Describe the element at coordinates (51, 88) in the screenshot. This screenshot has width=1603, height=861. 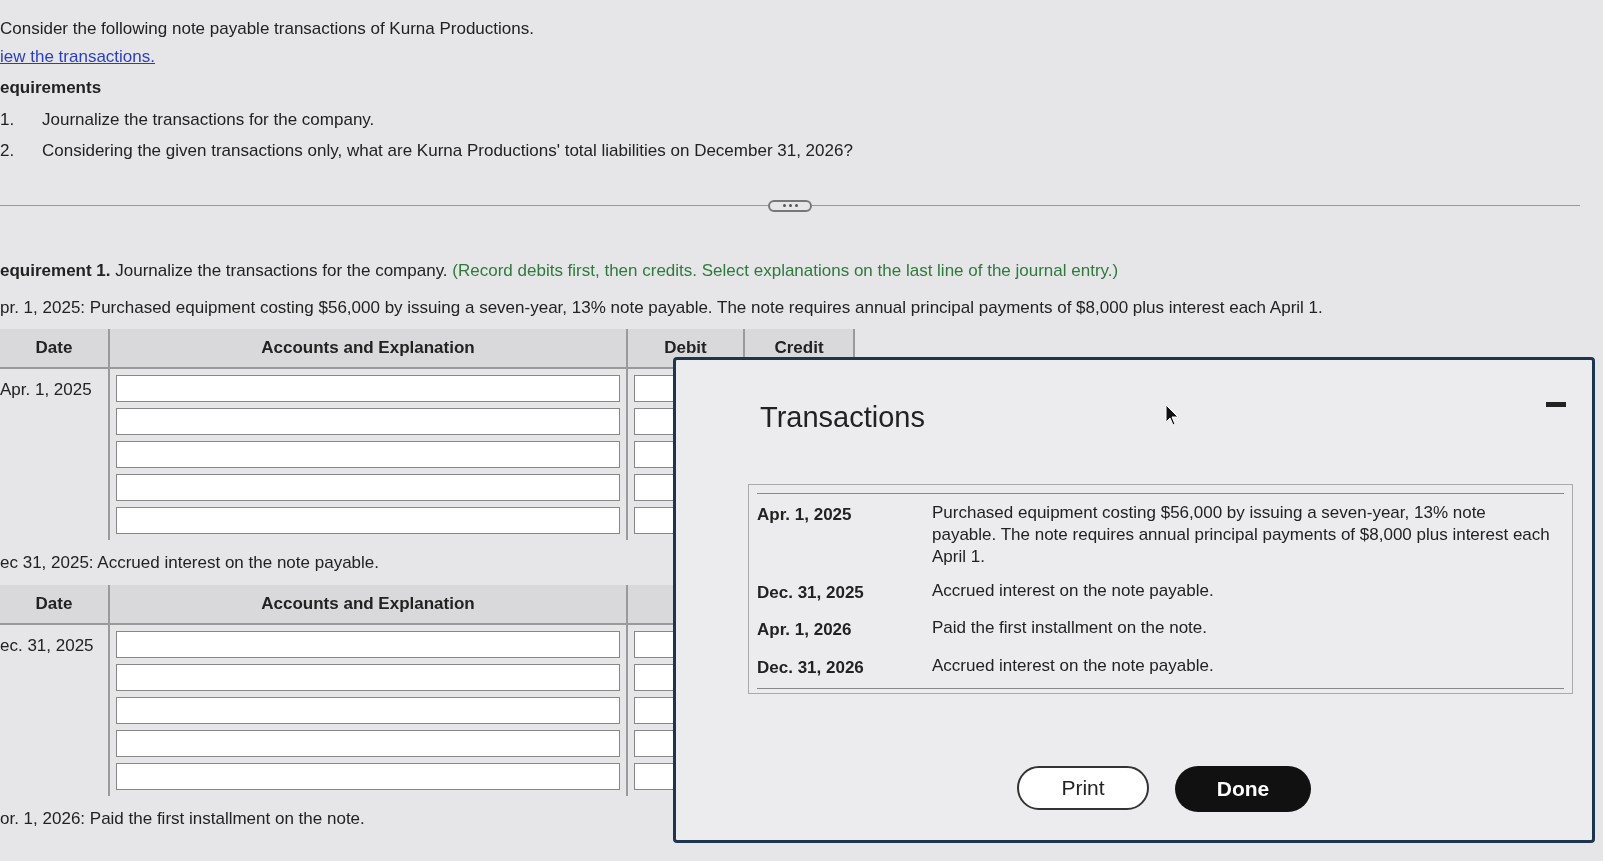
I see `requirements-heading: equirements` at that location.